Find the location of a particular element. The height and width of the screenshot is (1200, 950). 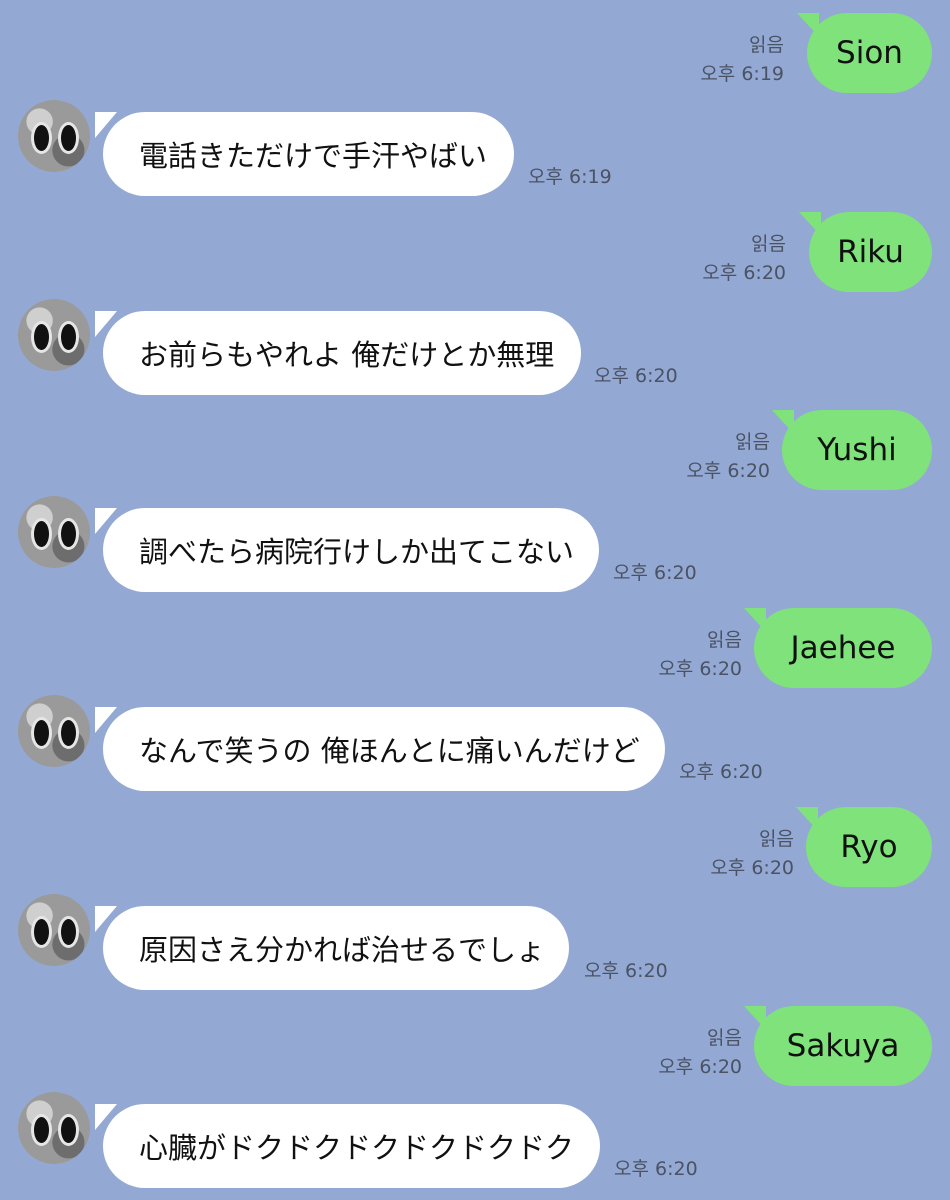

message-bubble: 原因さえ分かれば治せるでしょ is located at coordinates (332, 948).